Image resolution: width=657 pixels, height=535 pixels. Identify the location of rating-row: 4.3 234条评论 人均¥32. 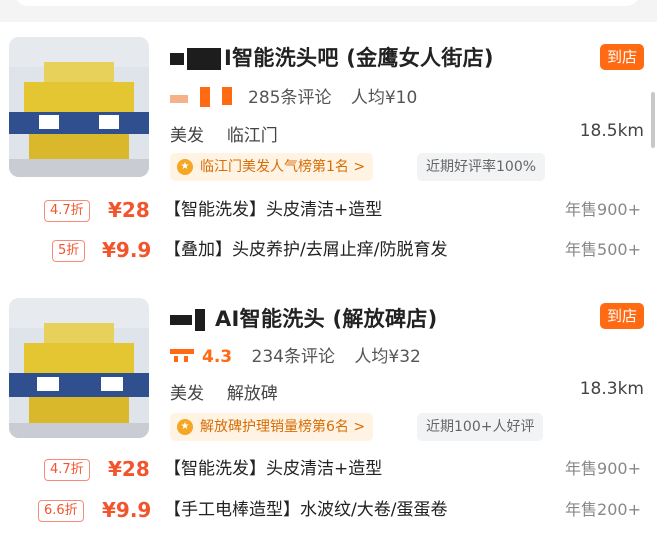
(295, 356).